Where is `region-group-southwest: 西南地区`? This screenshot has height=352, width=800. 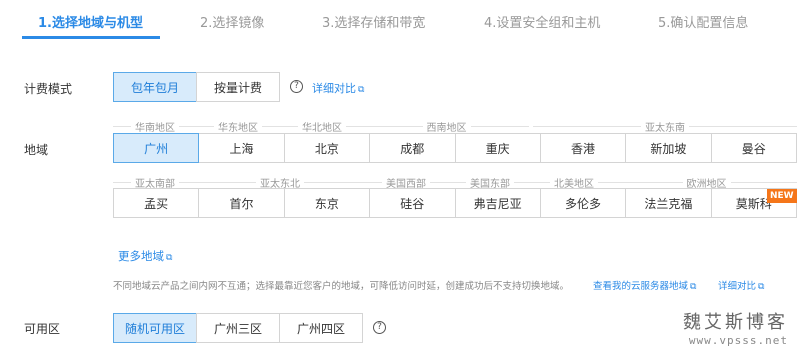 region-group-southwest: 西南地区 is located at coordinates (446, 126).